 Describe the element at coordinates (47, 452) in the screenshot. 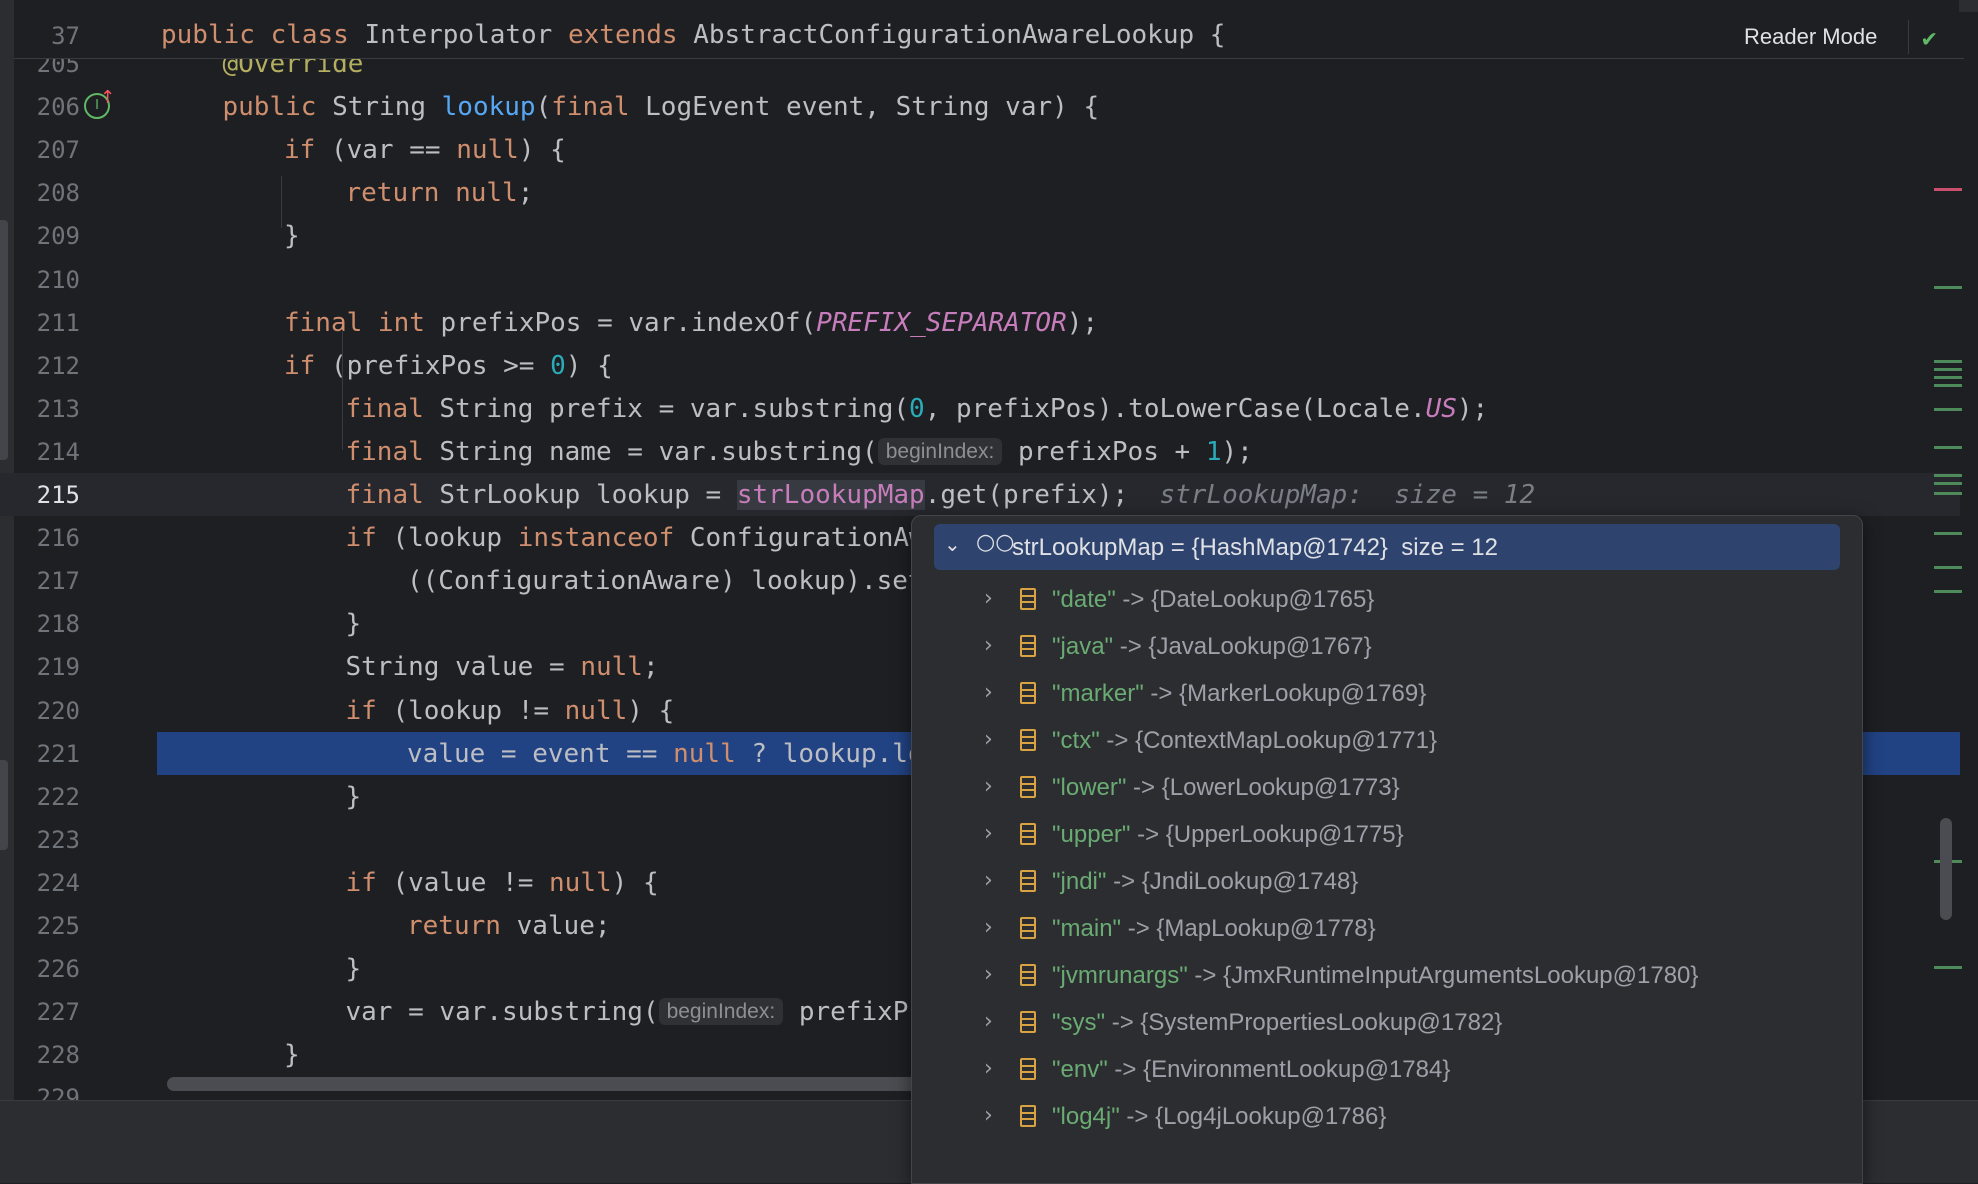

I see `line-number: 214` at that location.